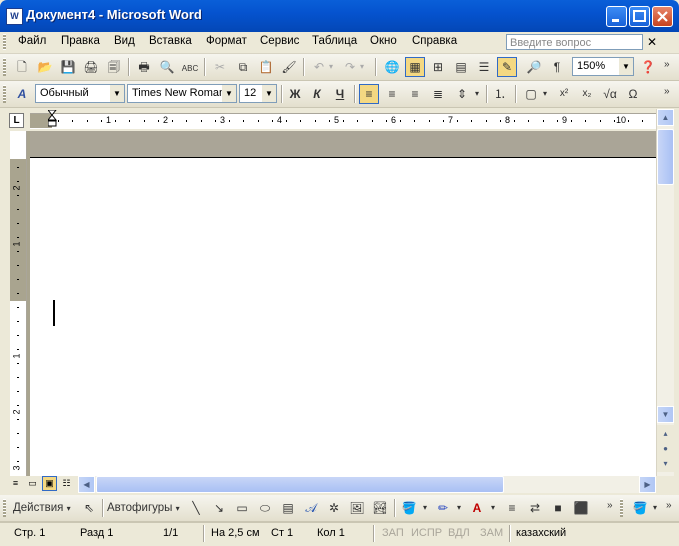  Describe the element at coordinates (507, 67) in the screenshot. I see `drawing-button: ✎` at that location.